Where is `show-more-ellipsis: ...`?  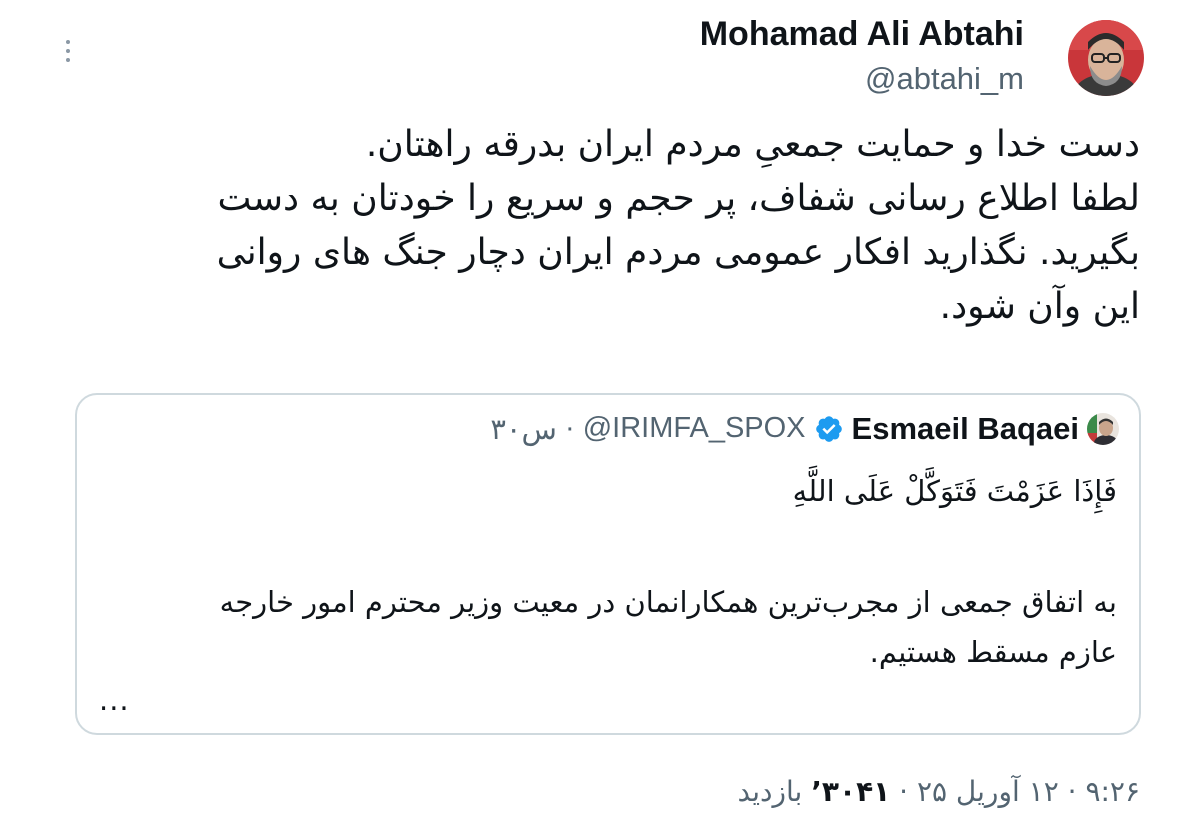 show-more-ellipsis: ... is located at coordinates (114, 700).